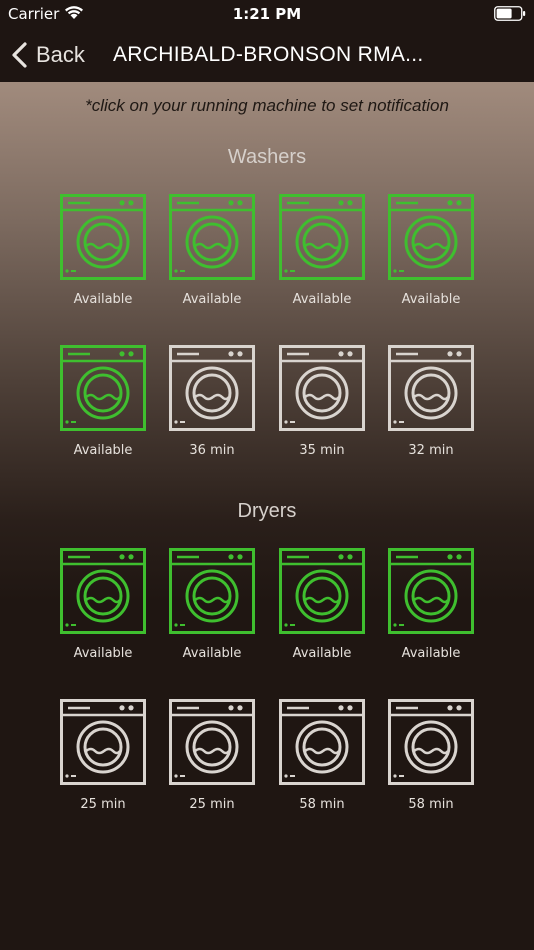 The width and height of the screenshot is (534, 950). I want to click on washer-machine: 35 min, so click(322, 401).